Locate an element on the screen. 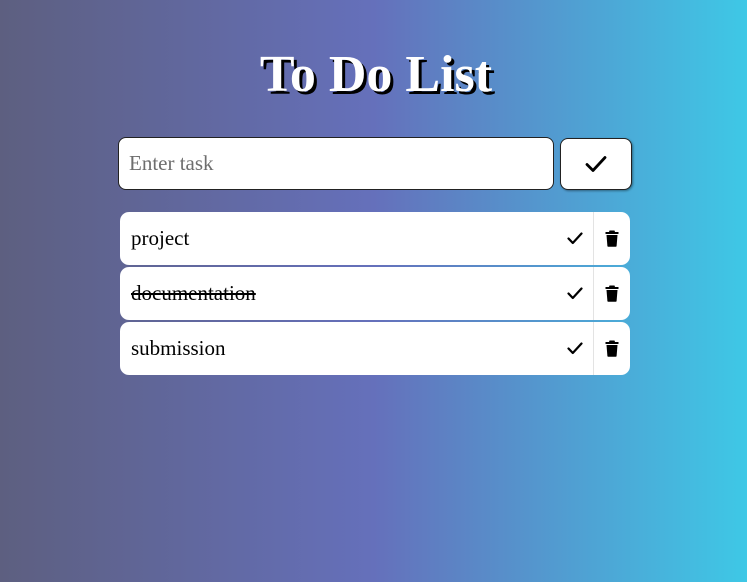 The height and width of the screenshot is (582, 747). task-item: project is located at coordinates (375, 238).